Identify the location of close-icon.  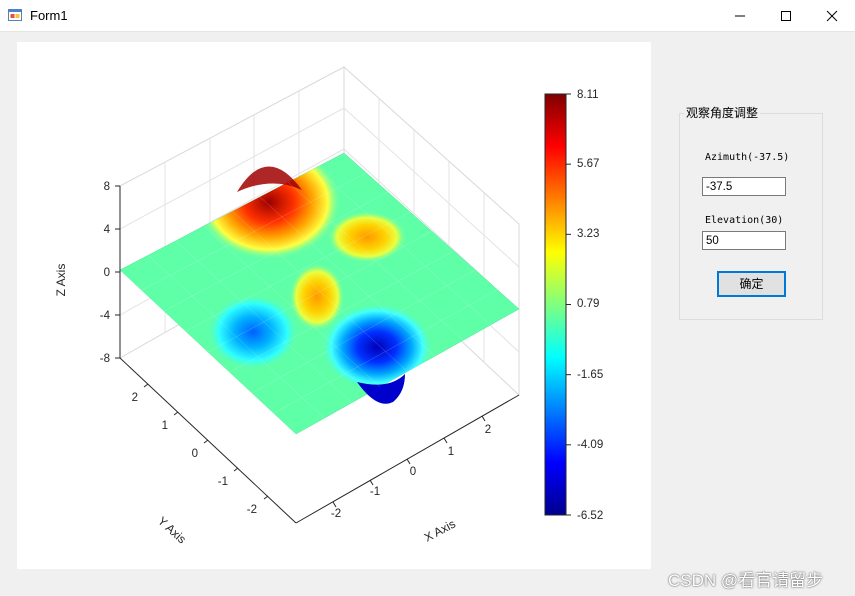
(832, 16).